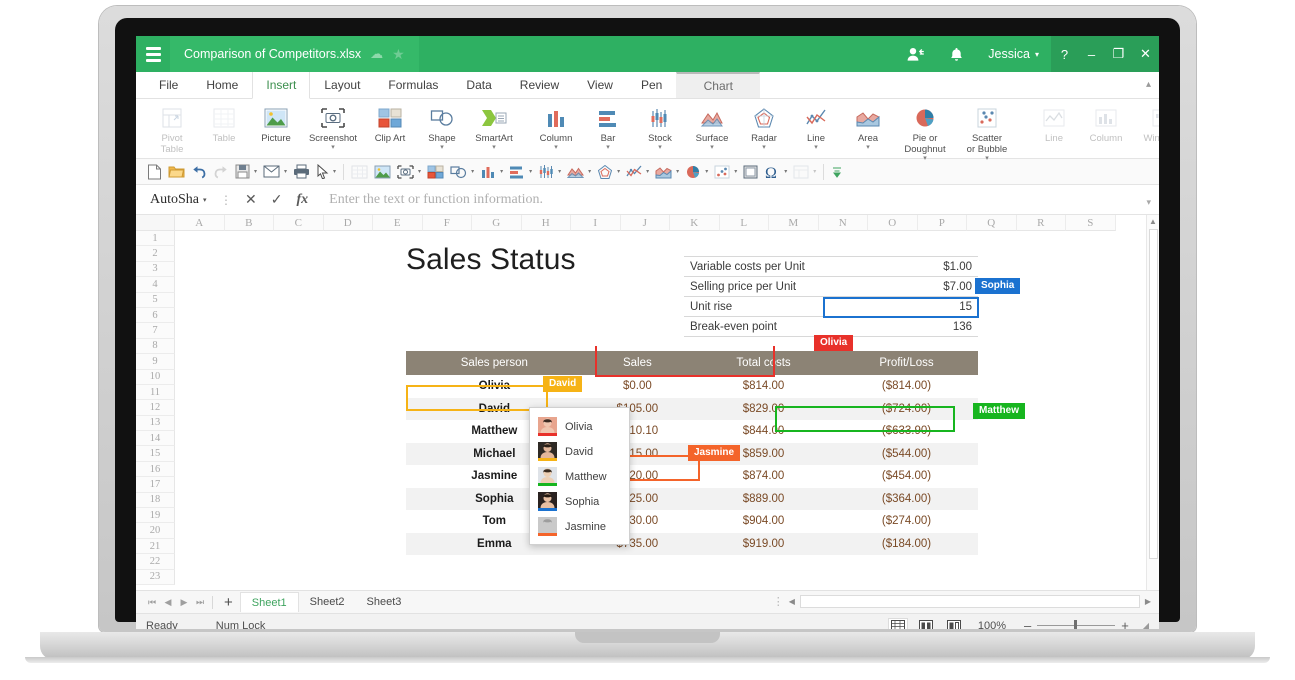 Image resolution: width=1295 pixels, height=680 pixels. Describe the element at coordinates (737, 200) in the screenshot. I see `formula-input: Enter the text or function information.` at that location.